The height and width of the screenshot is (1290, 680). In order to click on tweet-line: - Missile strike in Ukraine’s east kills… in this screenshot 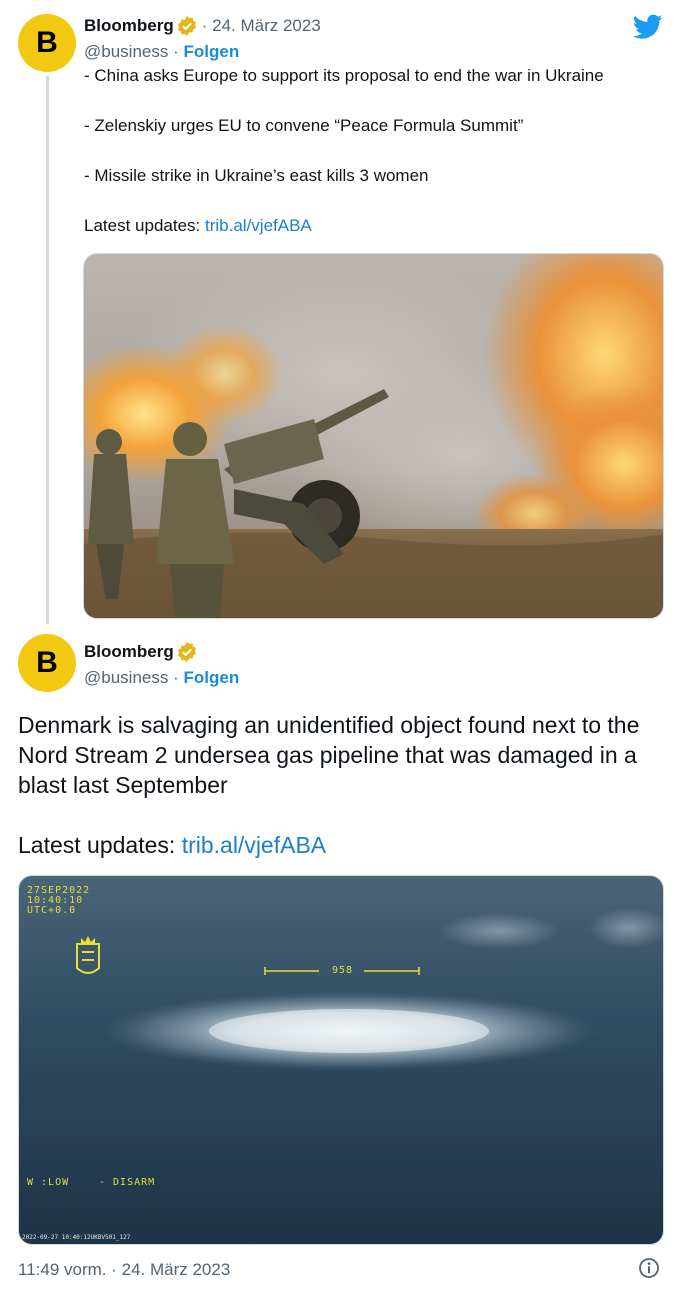, I will do `click(256, 175)`.